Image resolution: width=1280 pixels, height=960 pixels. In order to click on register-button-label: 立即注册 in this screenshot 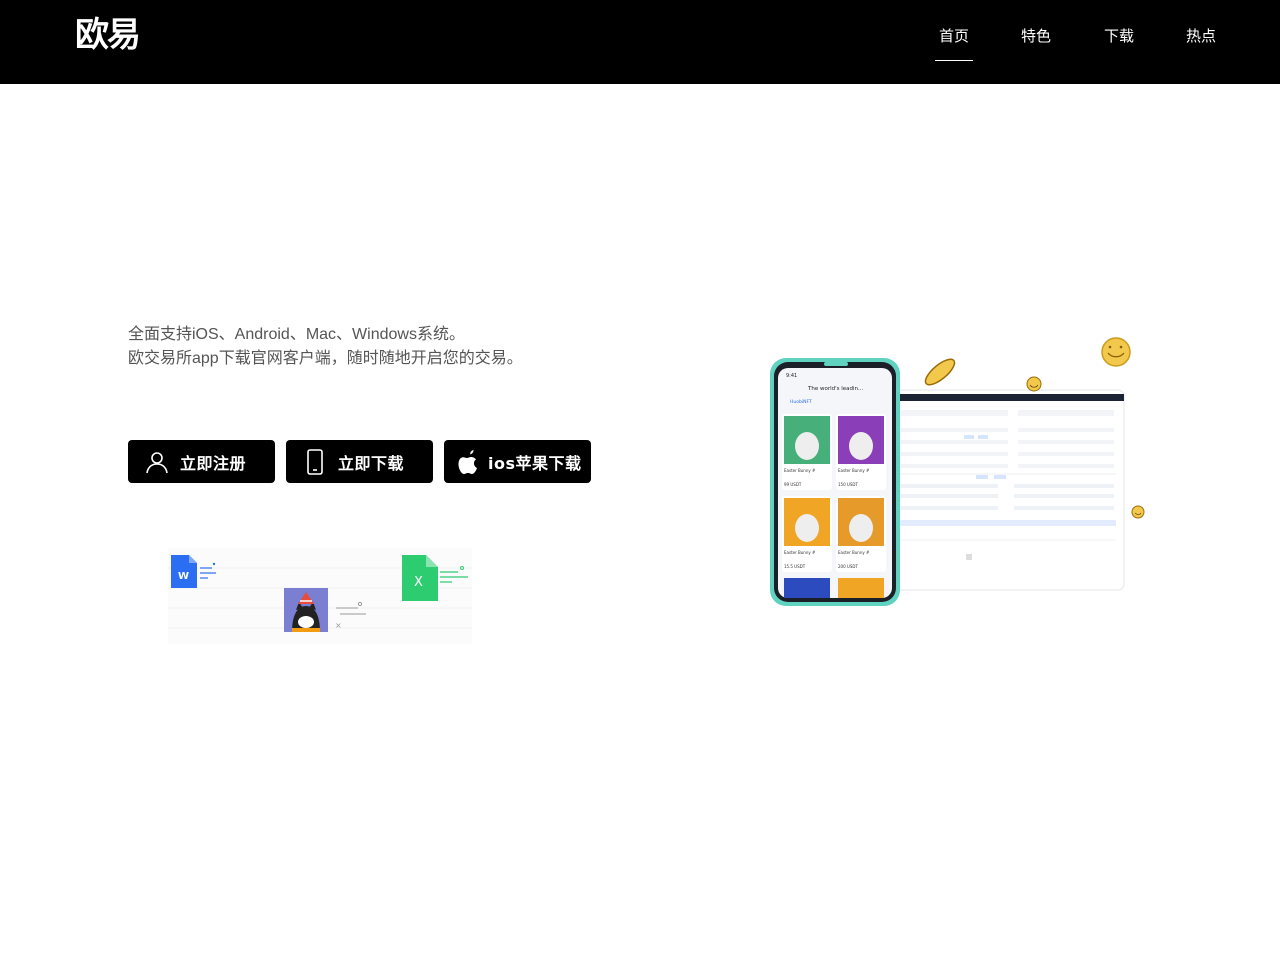, I will do `click(213, 463)`.